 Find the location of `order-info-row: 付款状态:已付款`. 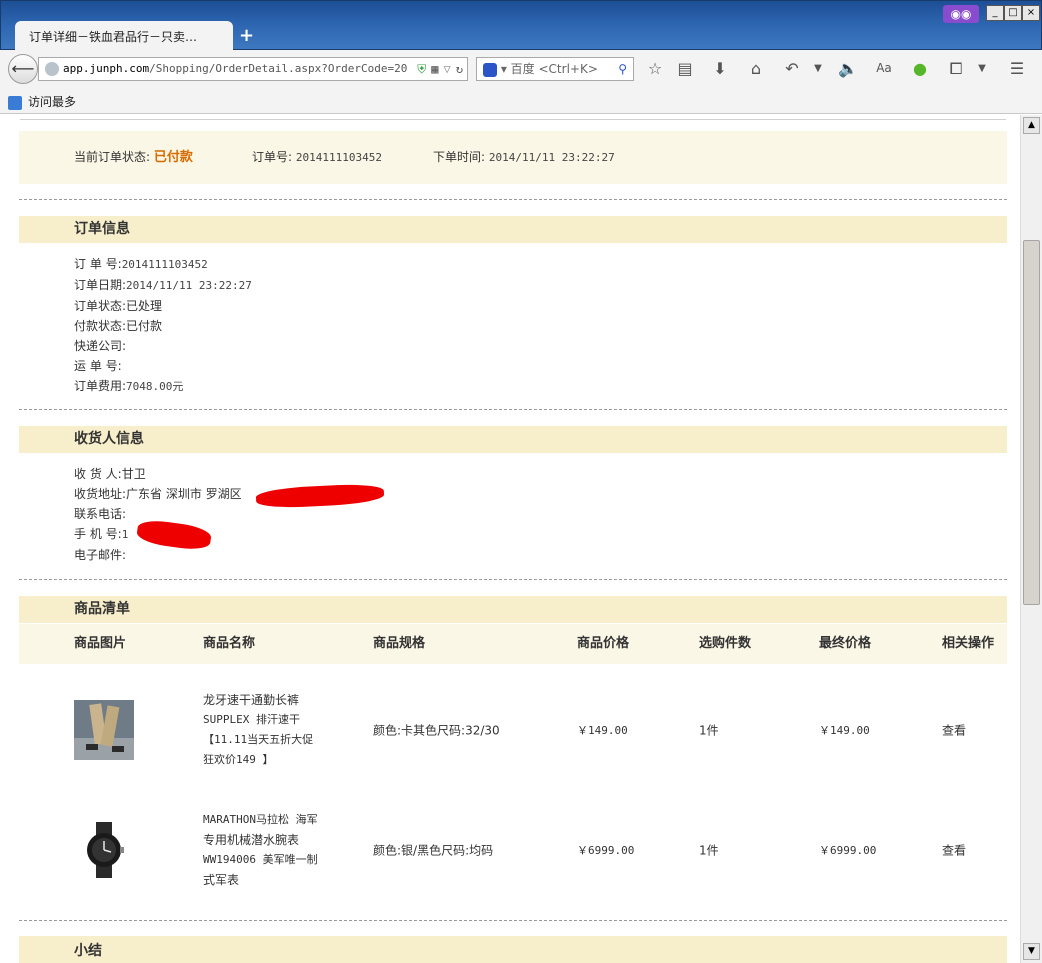

order-info-row: 付款状态:已付款 is located at coordinates (118, 326).